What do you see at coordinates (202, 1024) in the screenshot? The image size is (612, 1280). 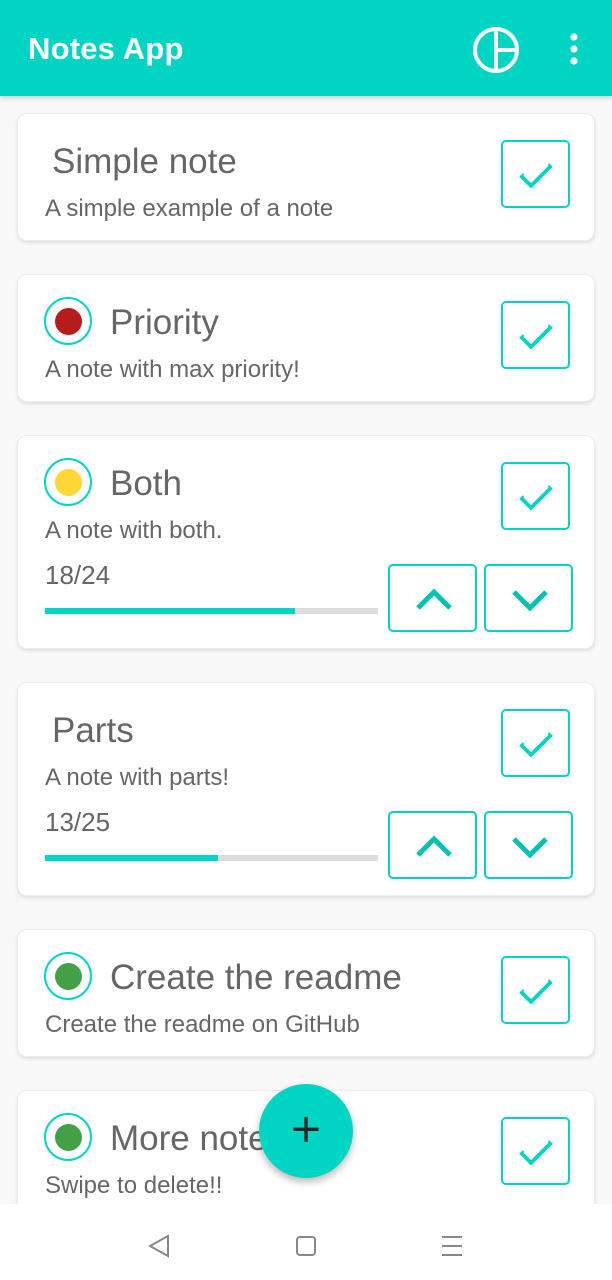 I see `note-description: Create the readme on GitHub` at bounding box center [202, 1024].